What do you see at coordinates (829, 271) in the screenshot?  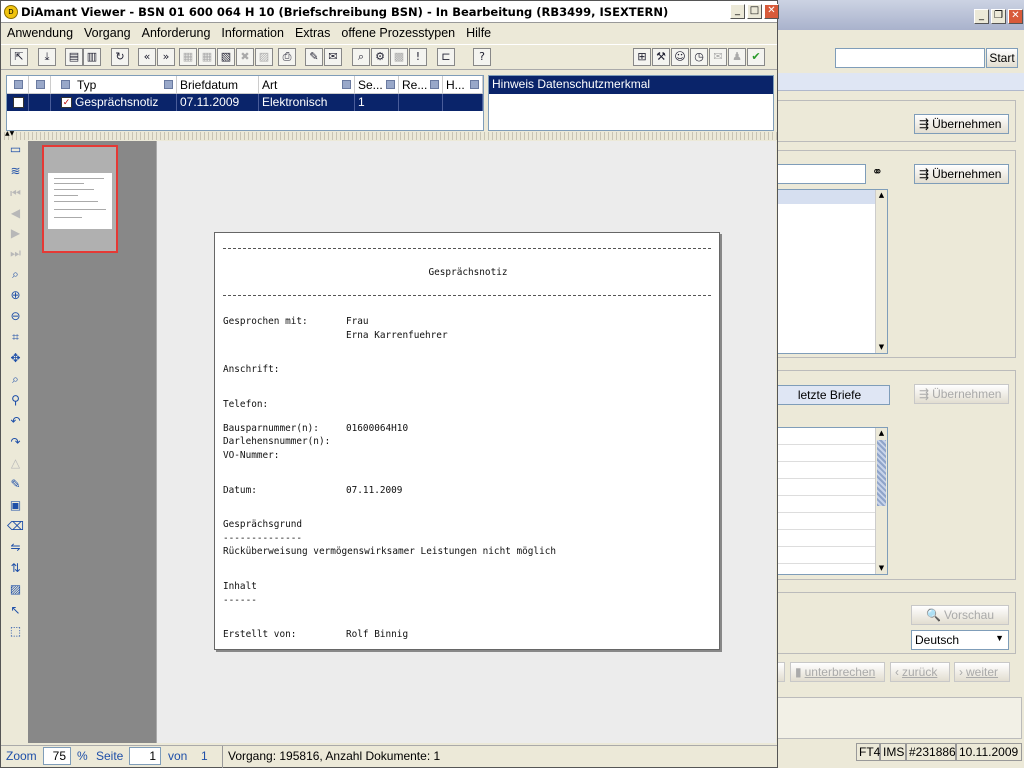 I see `result-list: ▲ ▼` at bounding box center [829, 271].